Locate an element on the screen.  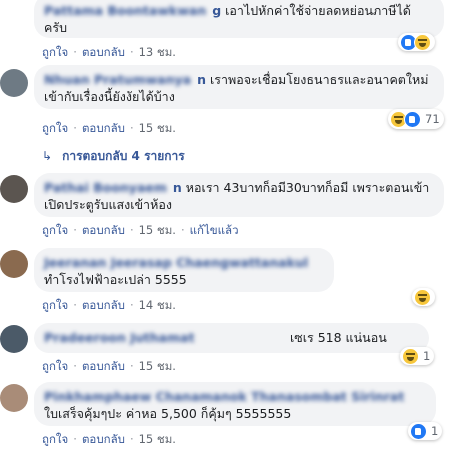
comment-author: Pattama Boontawkwan is located at coordinates (125, 10).